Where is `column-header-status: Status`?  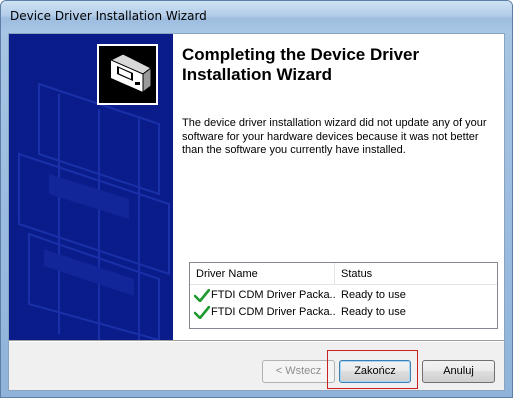
column-header-status: Status is located at coordinates (416, 274).